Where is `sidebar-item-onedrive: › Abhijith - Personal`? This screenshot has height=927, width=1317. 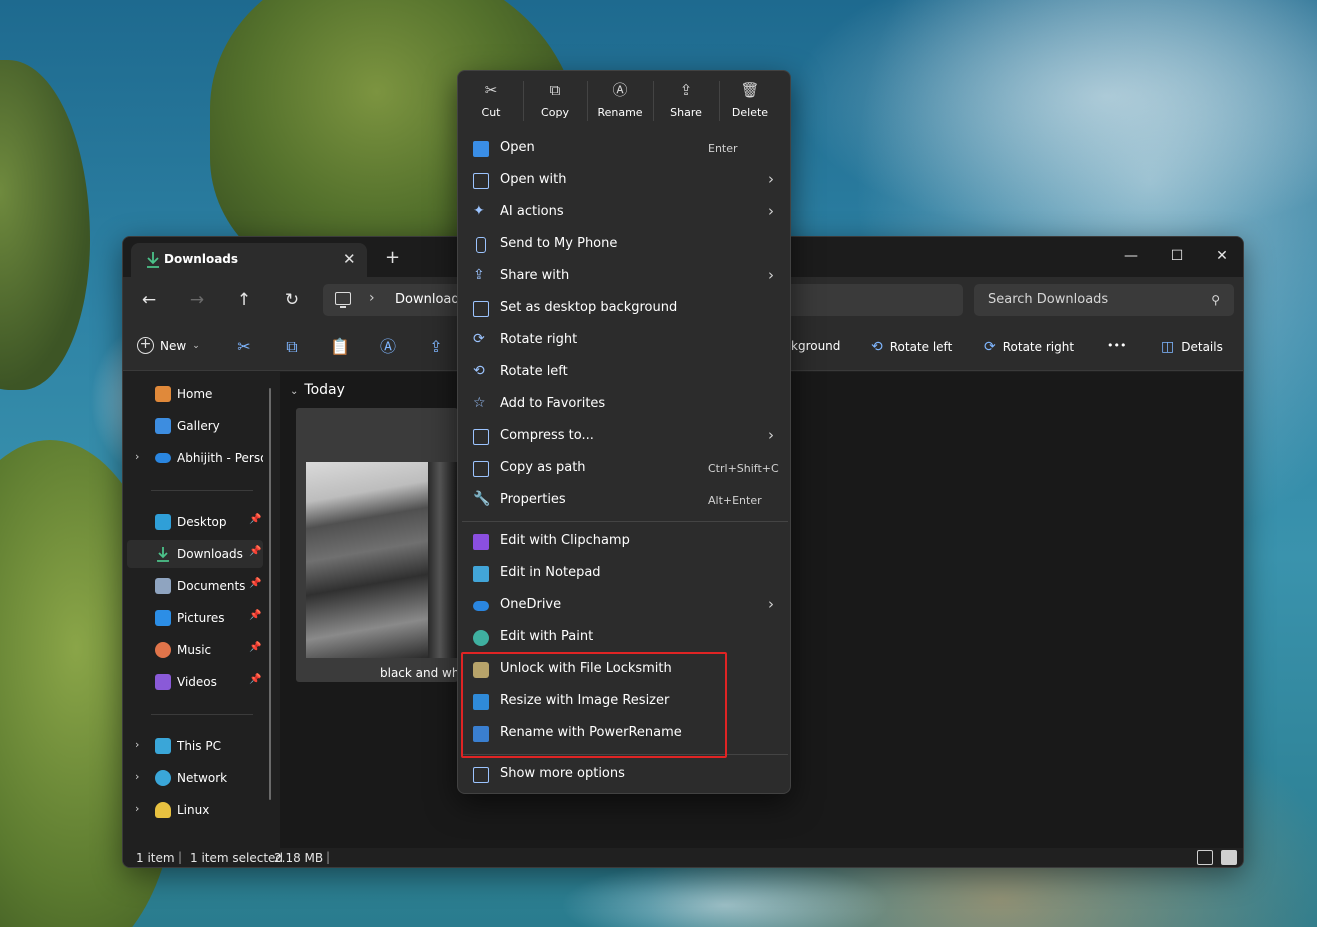 sidebar-item-onedrive: › Abhijith - Personal is located at coordinates (195, 458).